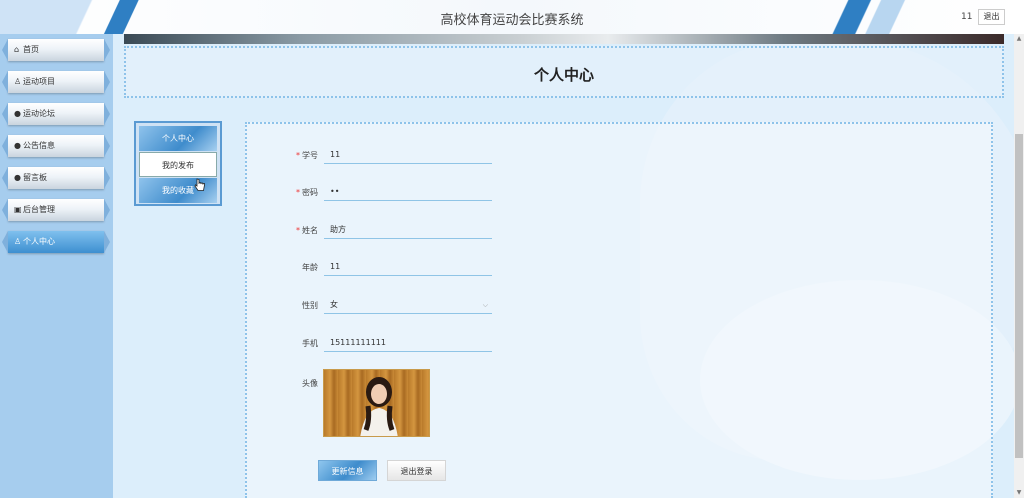 The height and width of the screenshot is (498, 1024). Describe the element at coordinates (17, 113) in the screenshot. I see `forum-icon: ●` at that location.